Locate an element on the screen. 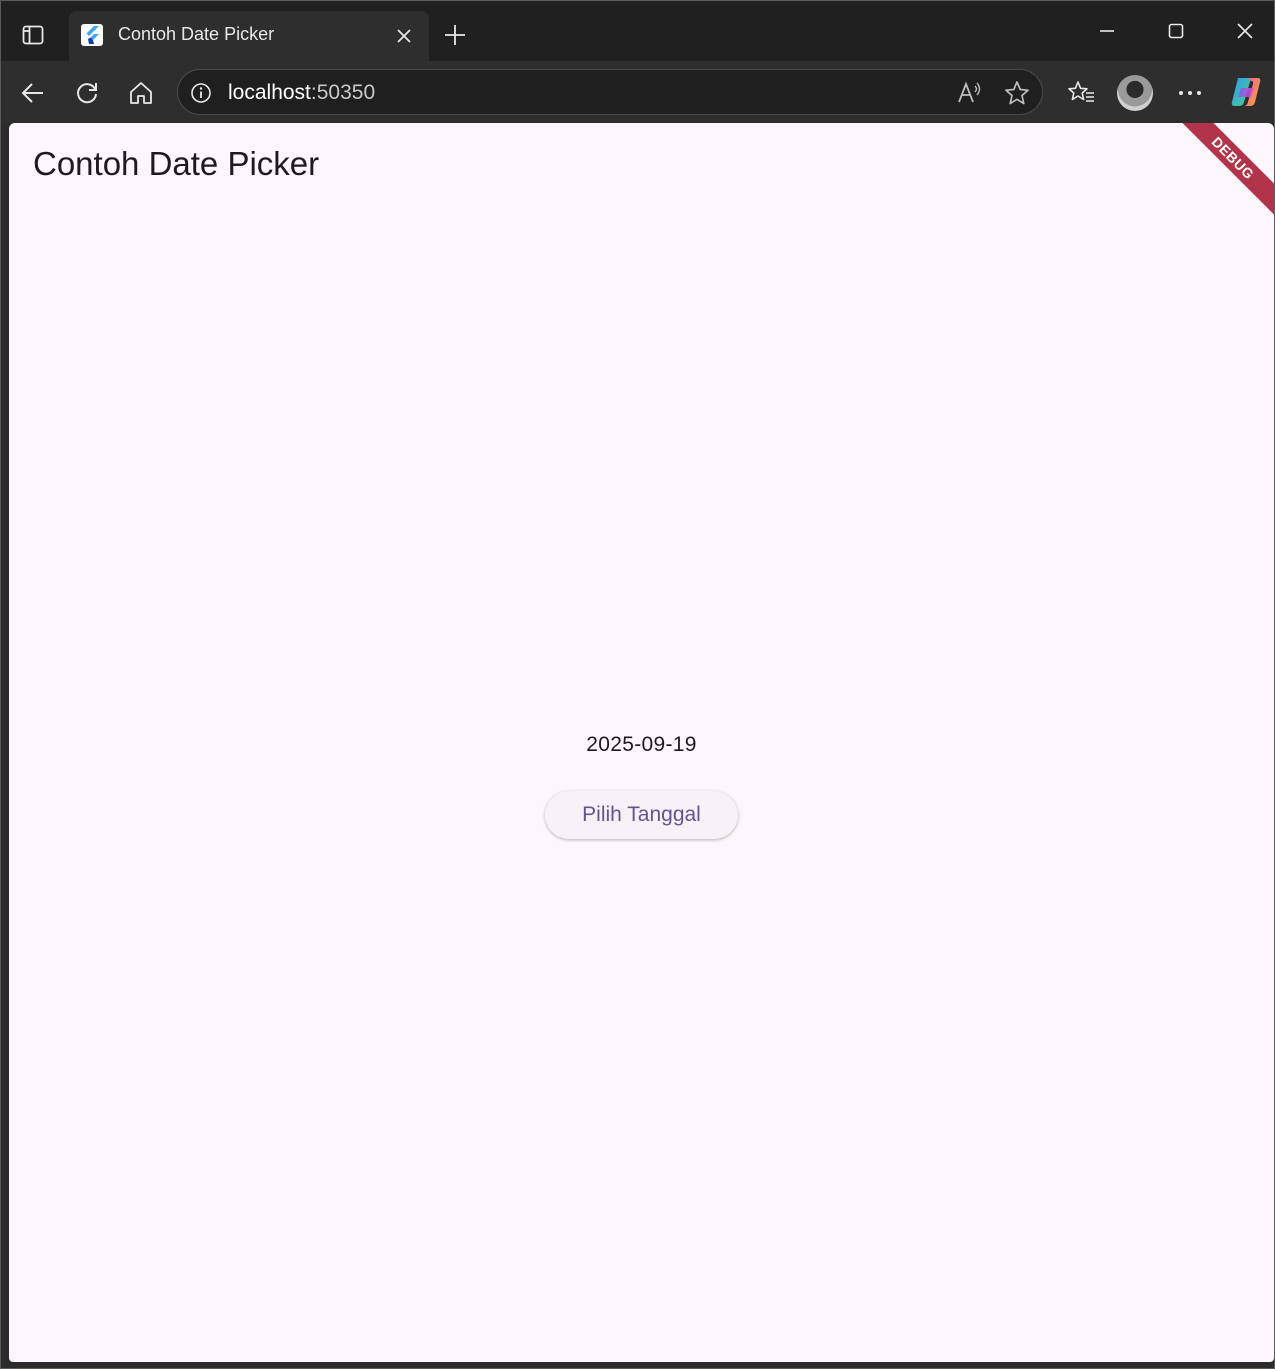  tab-active: Contoh Date Picker is located at coordinates (249, 36).